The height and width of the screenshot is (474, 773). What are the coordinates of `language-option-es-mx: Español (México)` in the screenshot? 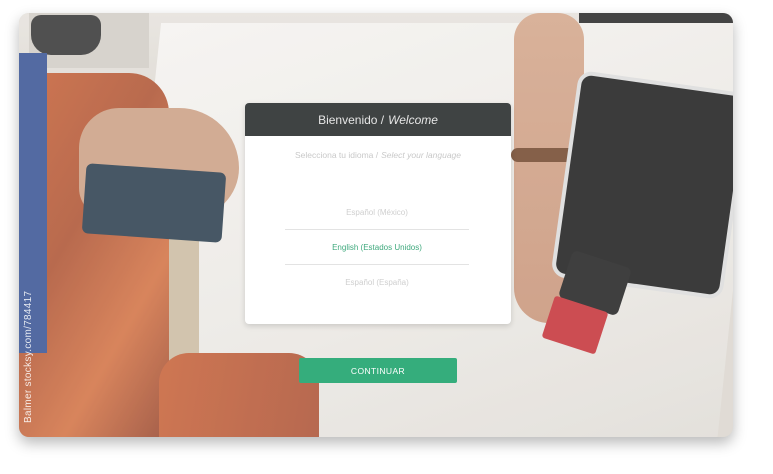 It's located at (377, 212).